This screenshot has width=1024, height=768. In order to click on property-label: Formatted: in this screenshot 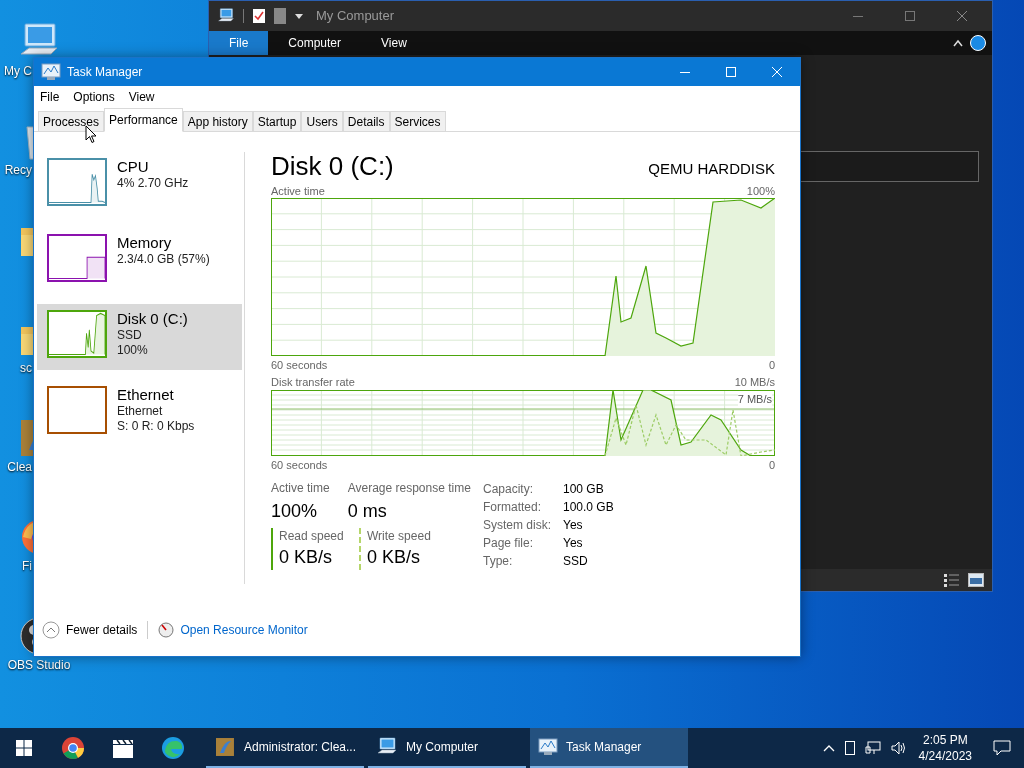, I will do `click(513, 507)`.